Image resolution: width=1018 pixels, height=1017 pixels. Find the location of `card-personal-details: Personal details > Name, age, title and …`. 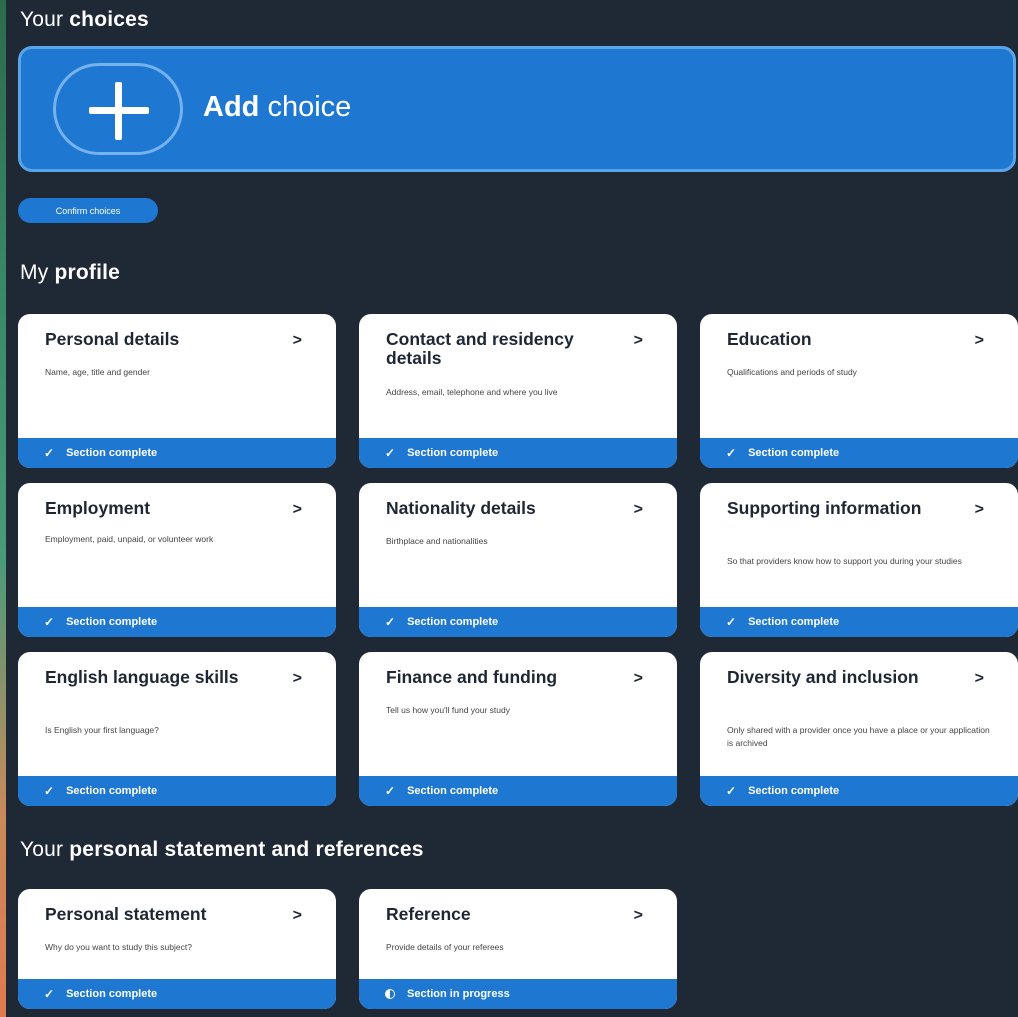

card-personal-details: Personal details > Name, age, title and … is located at coordinates (177, 391).